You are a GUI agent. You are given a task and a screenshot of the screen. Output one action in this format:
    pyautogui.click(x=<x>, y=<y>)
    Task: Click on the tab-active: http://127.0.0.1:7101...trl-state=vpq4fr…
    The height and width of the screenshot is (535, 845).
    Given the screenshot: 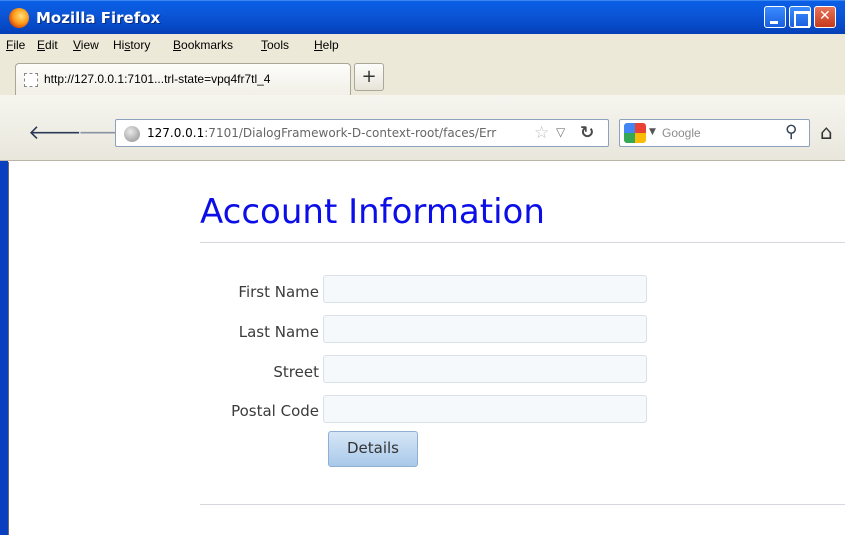 What is the action you would take?
    pyautogui.click(x=183, y=79)
    